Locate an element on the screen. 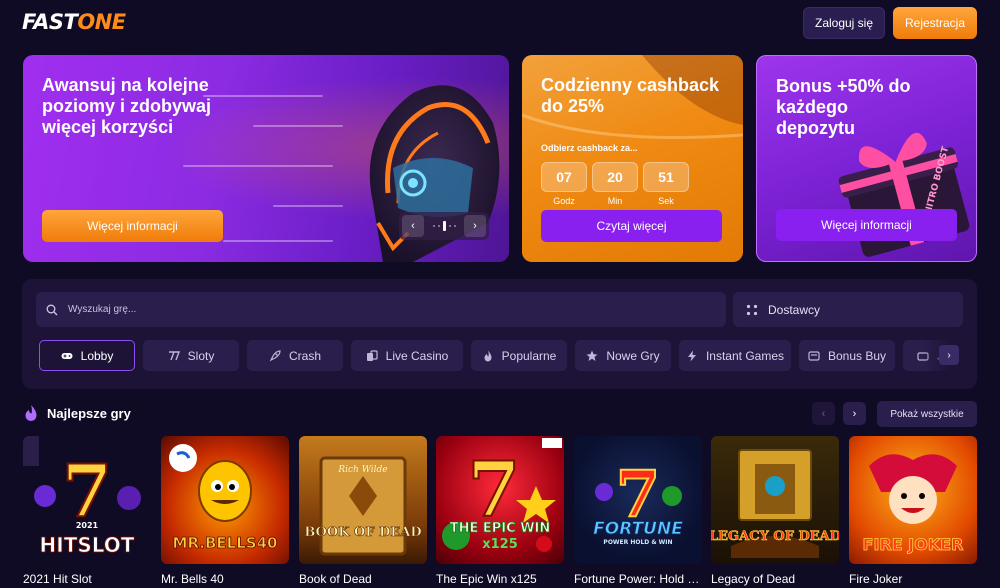 The height and width of the screenshot is (588, 1000). game-art: FIRE JOKER is located at coordinates (913, 504).